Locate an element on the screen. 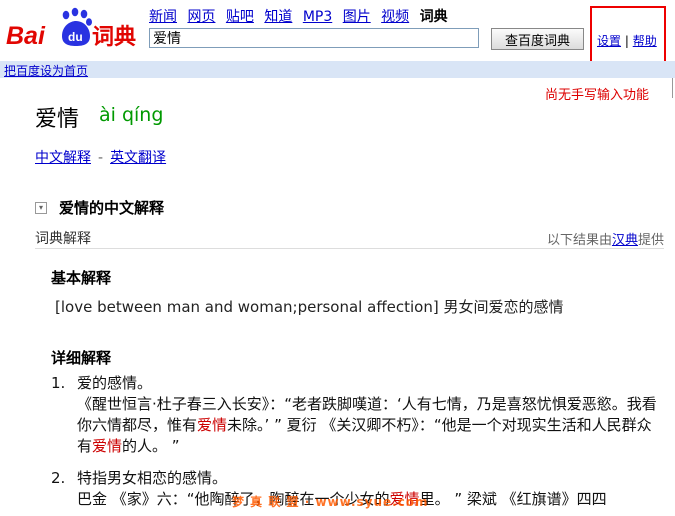 This screenshot has height=516, width=675. divider is located at coordinates (672, 88).